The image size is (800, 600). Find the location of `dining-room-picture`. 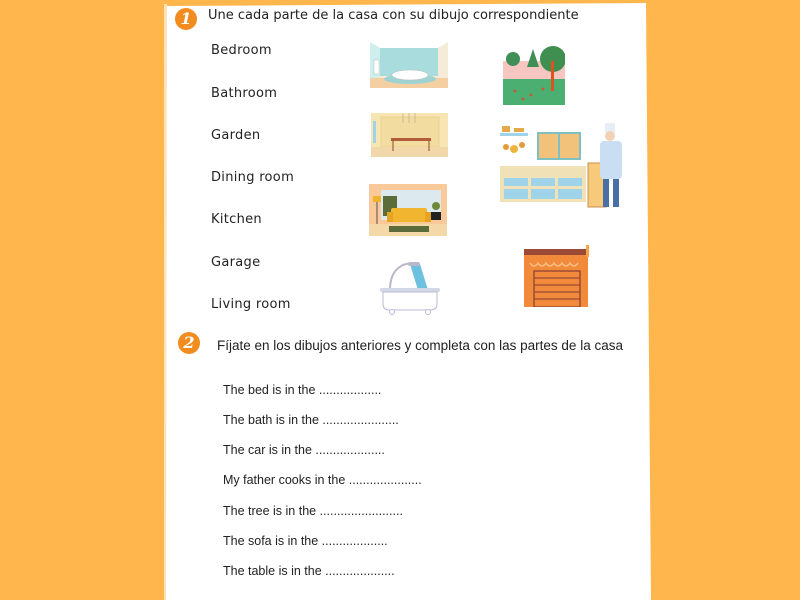

dining-room-picture is located at coordinates (409, 135).